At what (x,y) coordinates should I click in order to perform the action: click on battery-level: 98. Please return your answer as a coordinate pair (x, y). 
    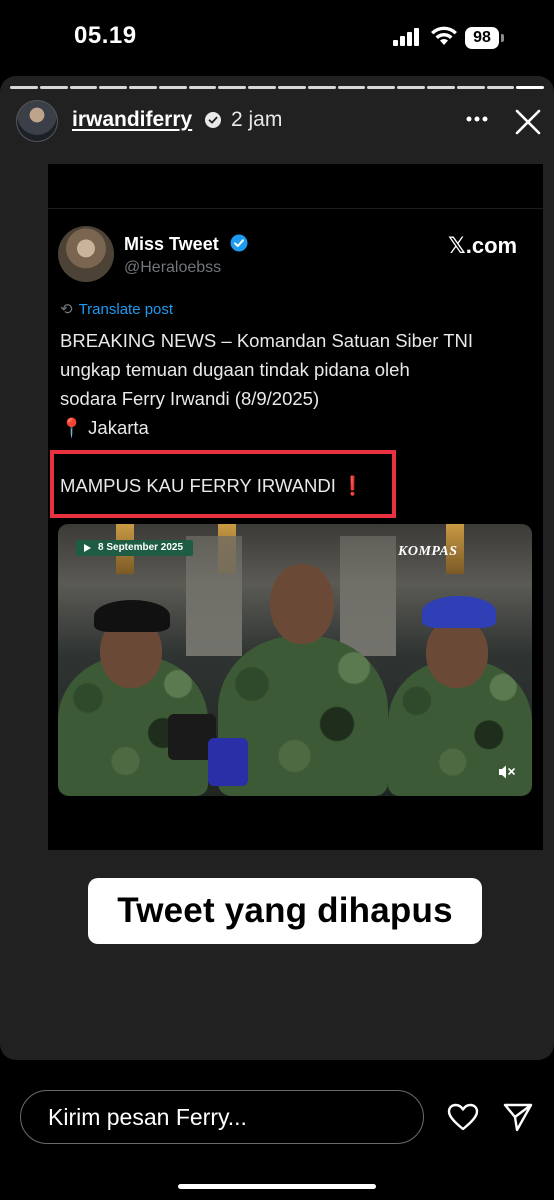
    Looking at the image, I should click on (482, 38).